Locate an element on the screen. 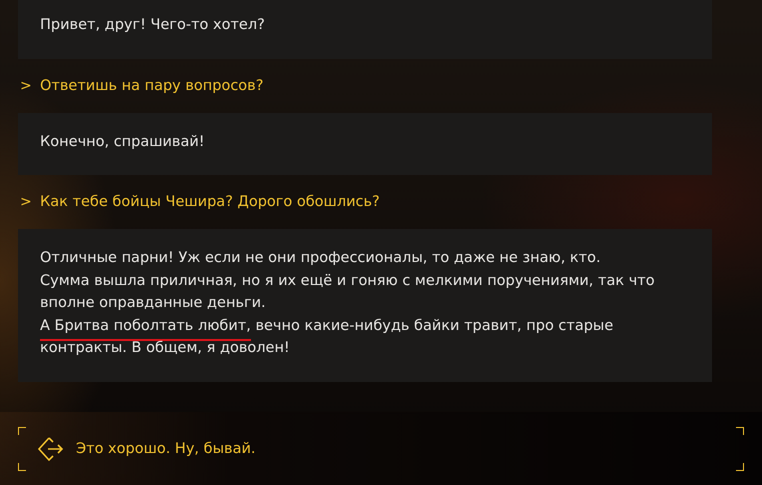 This screenshot has width=762, height=485. reply-text: Привет, друг! Чего-то хотел? is located at coordinates (153, 25).